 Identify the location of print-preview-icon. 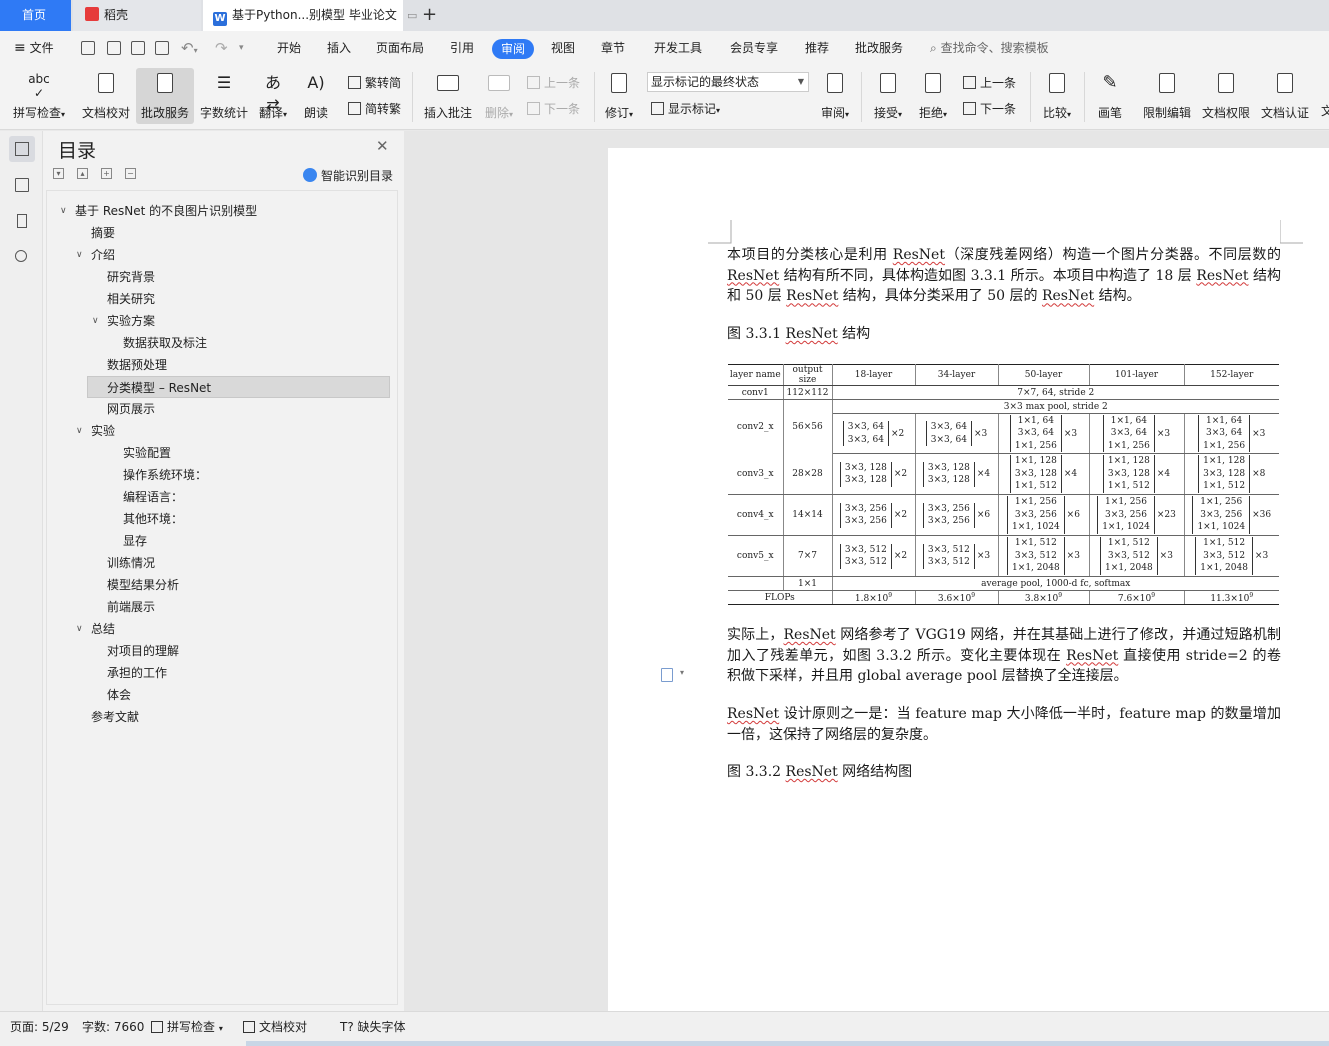
(162, 48).